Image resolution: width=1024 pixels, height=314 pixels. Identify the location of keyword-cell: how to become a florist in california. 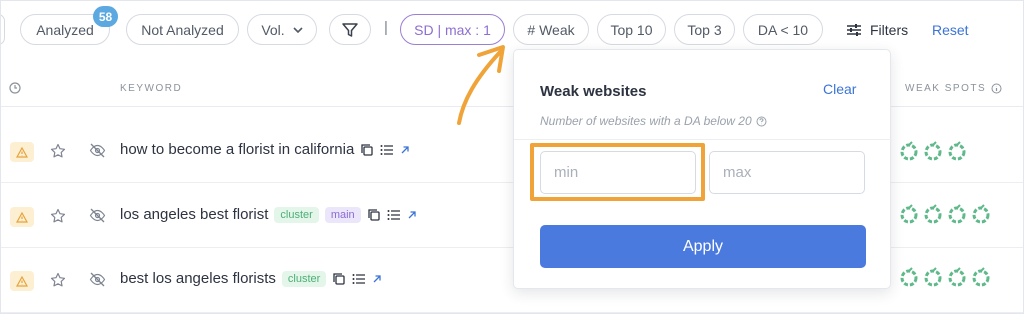
(265, 149).